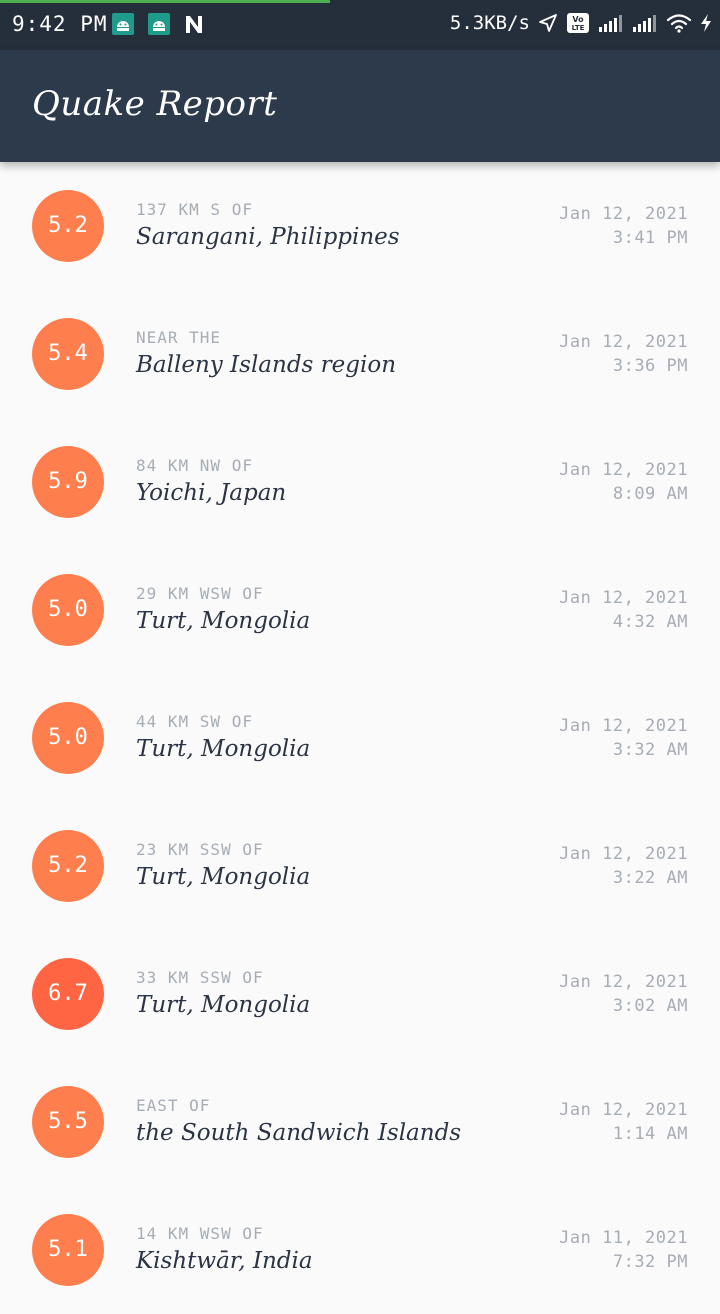 The width and height of the screenshot is (720, 1314). Describe the element at coordinates (155, 104) in the screenshot. I see `app-title: Quake Report` at that location.